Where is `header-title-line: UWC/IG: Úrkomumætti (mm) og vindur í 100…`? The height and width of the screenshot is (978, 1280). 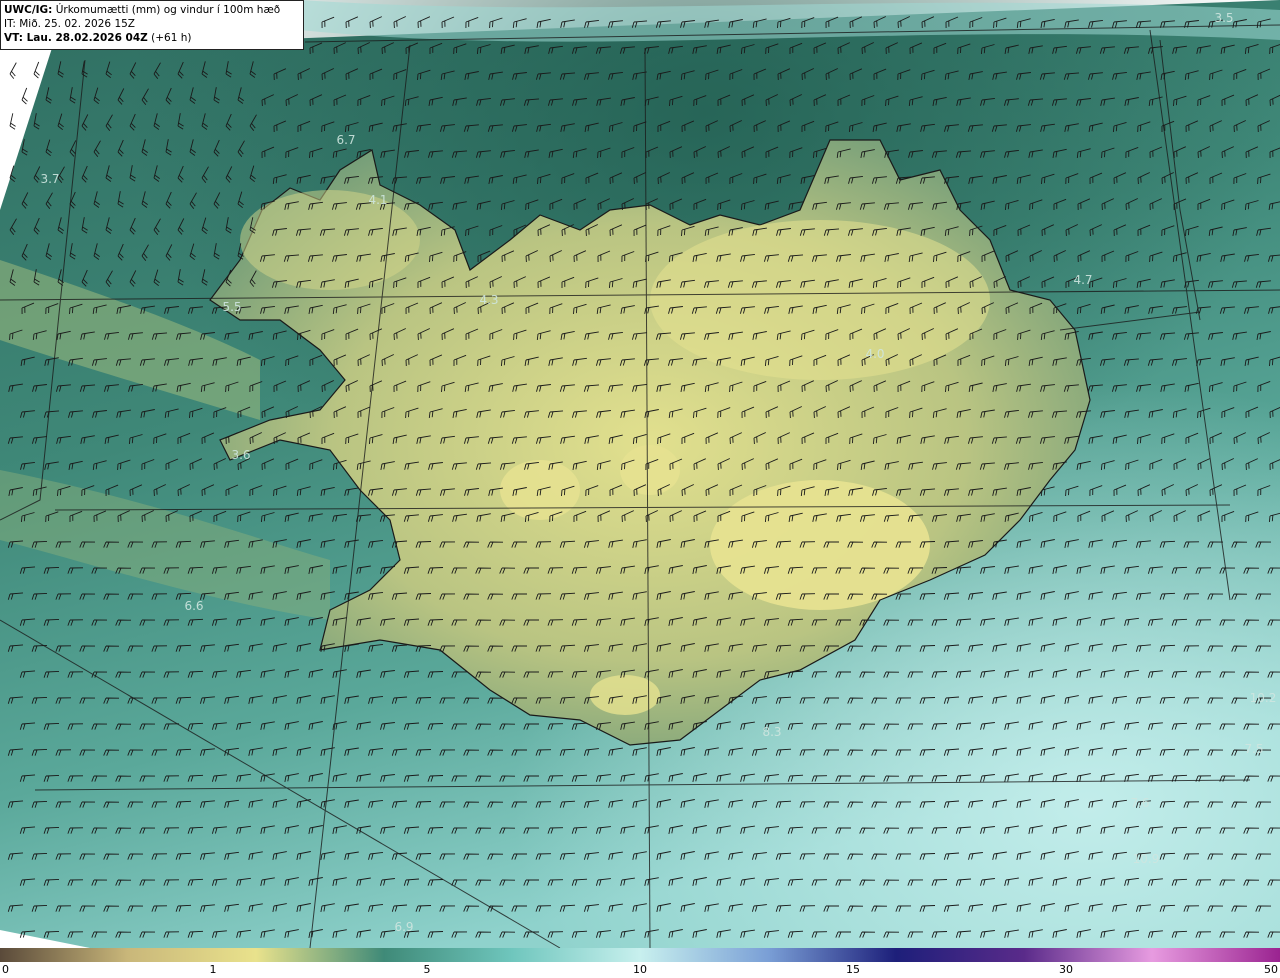
header-title-line: UWC/IG: Úrkomumætti (mm) og vindur í 100… is located at coordinates (152, 10).